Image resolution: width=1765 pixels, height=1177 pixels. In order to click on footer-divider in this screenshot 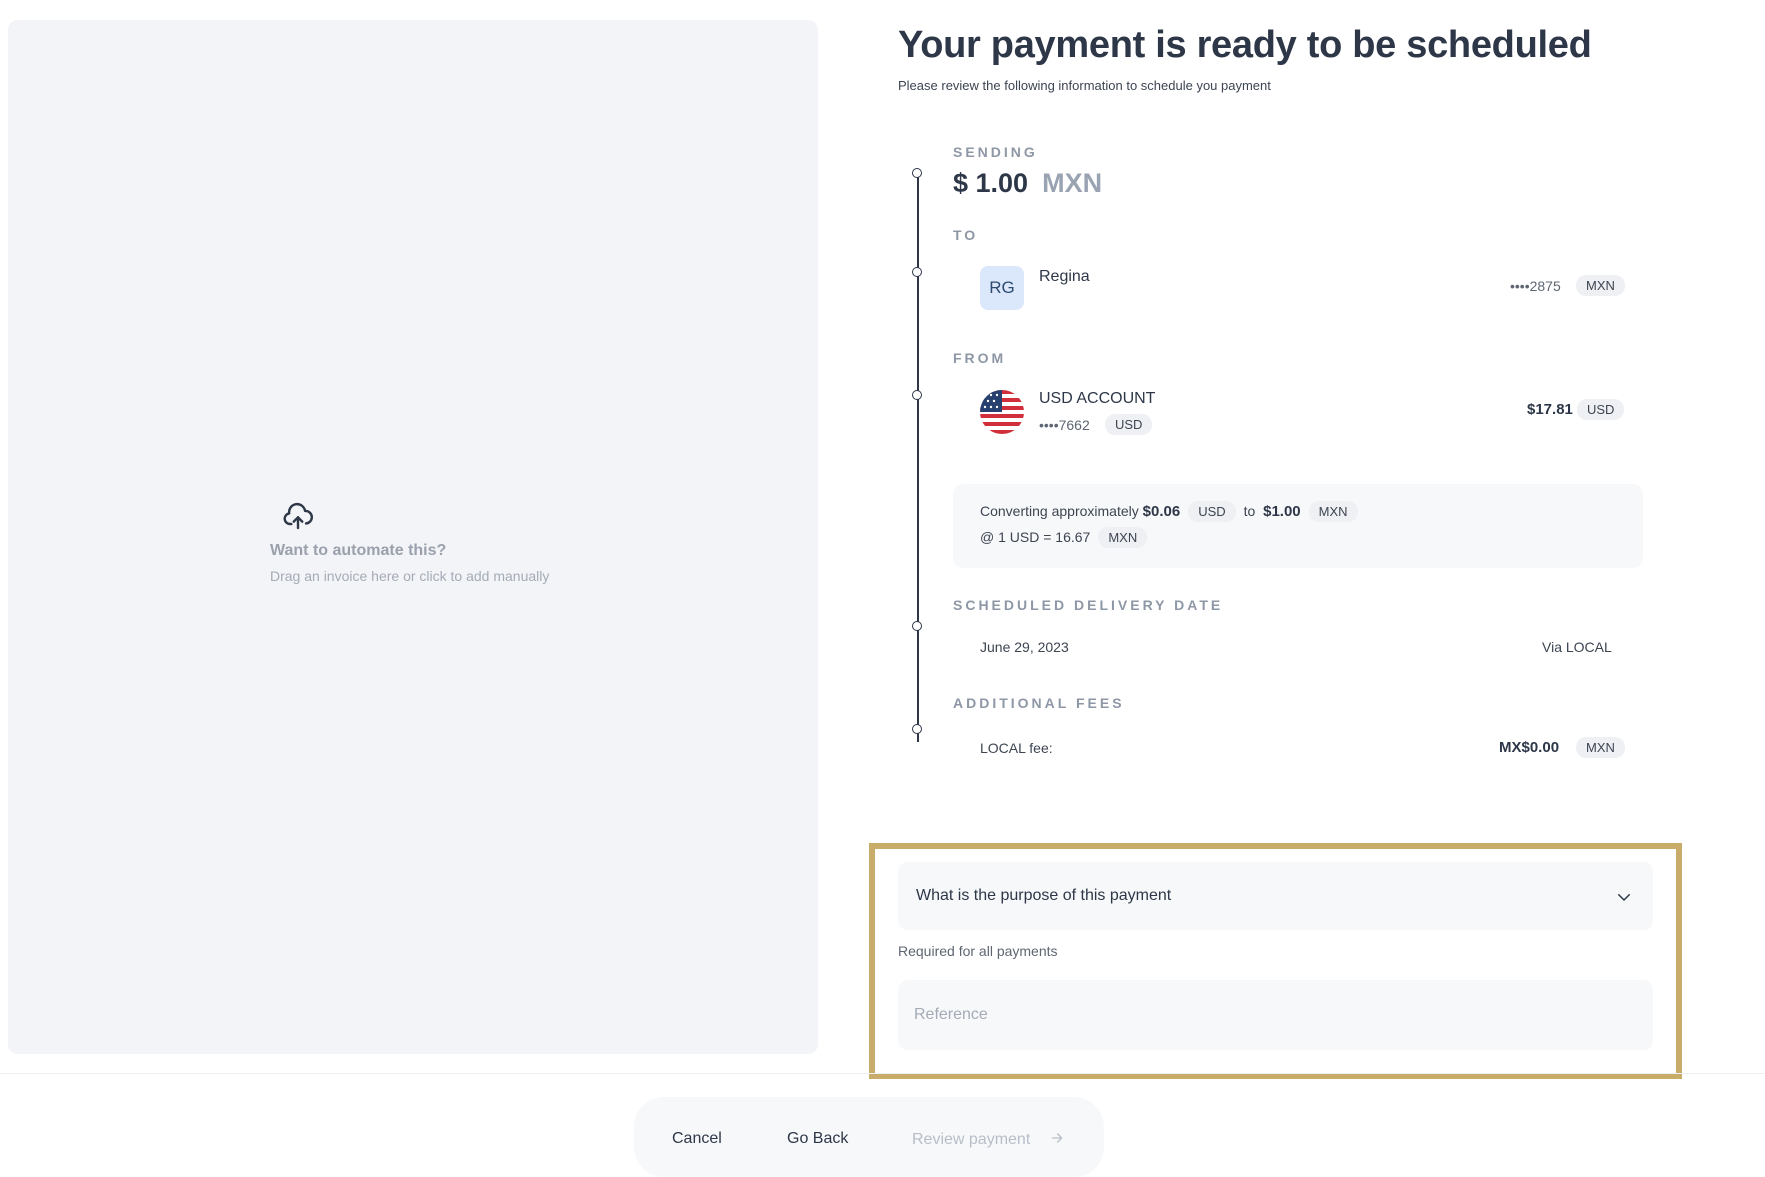, I will do `click(882, 1073)`.